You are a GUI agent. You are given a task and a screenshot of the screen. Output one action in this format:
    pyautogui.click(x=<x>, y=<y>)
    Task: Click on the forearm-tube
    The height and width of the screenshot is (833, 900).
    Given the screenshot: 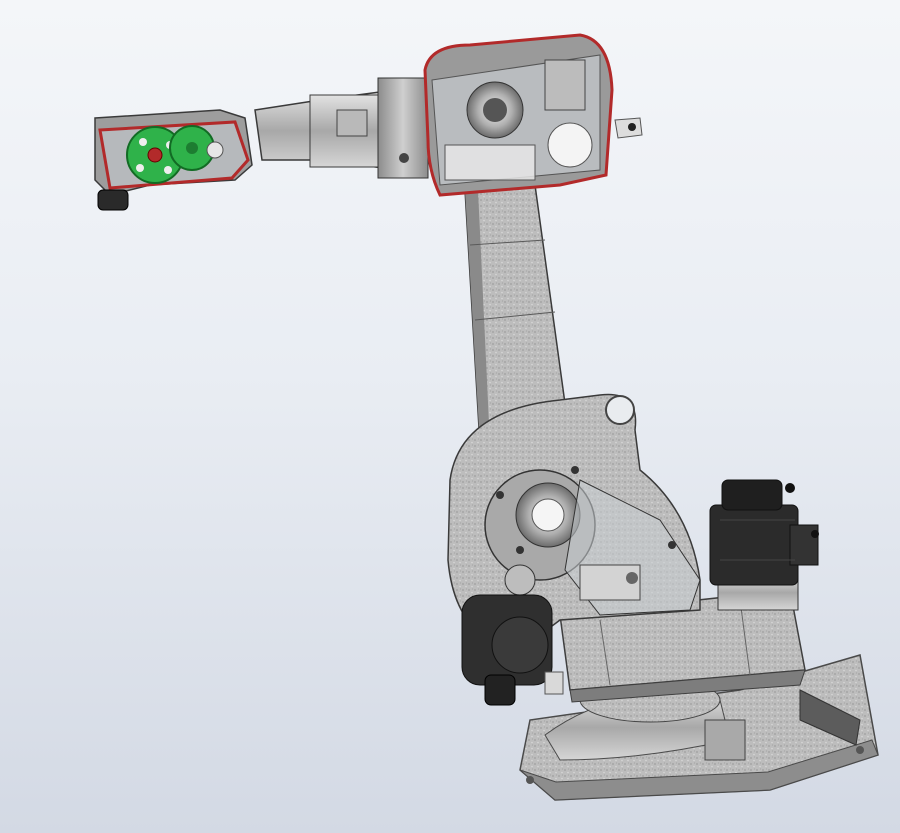 What is the action you would take?
    pyautogui.click(x=341, y=128)
    